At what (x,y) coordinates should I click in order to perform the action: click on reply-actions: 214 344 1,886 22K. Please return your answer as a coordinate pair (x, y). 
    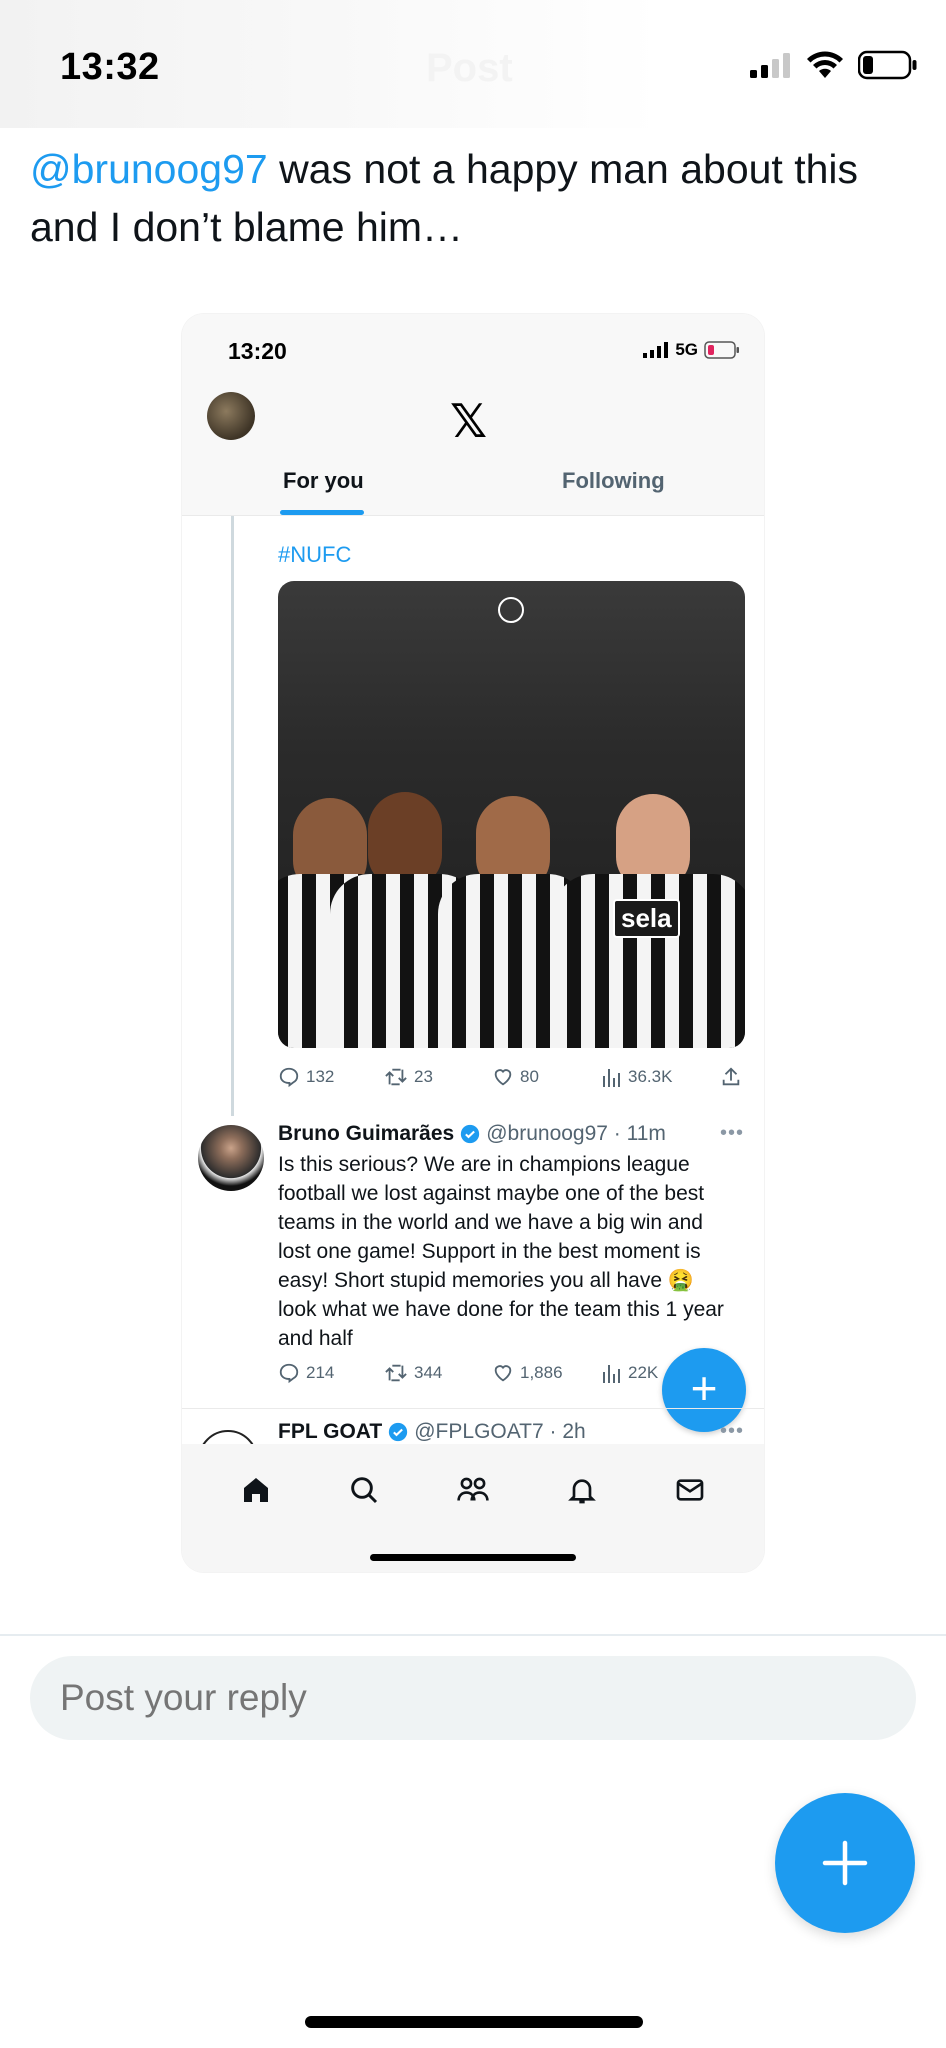
    Looking at the image, I should click on (468, 1373).